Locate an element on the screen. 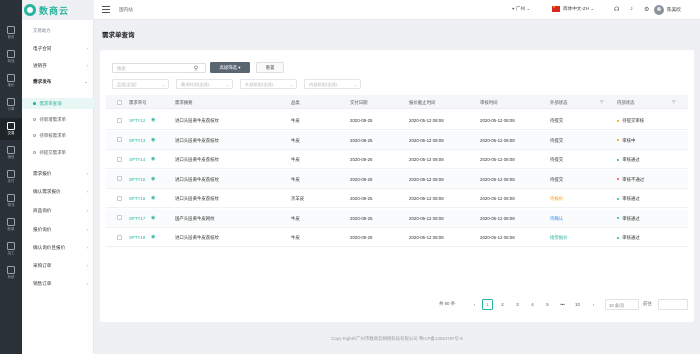  rail-item: 报价 is located at coordinates (11, 81).